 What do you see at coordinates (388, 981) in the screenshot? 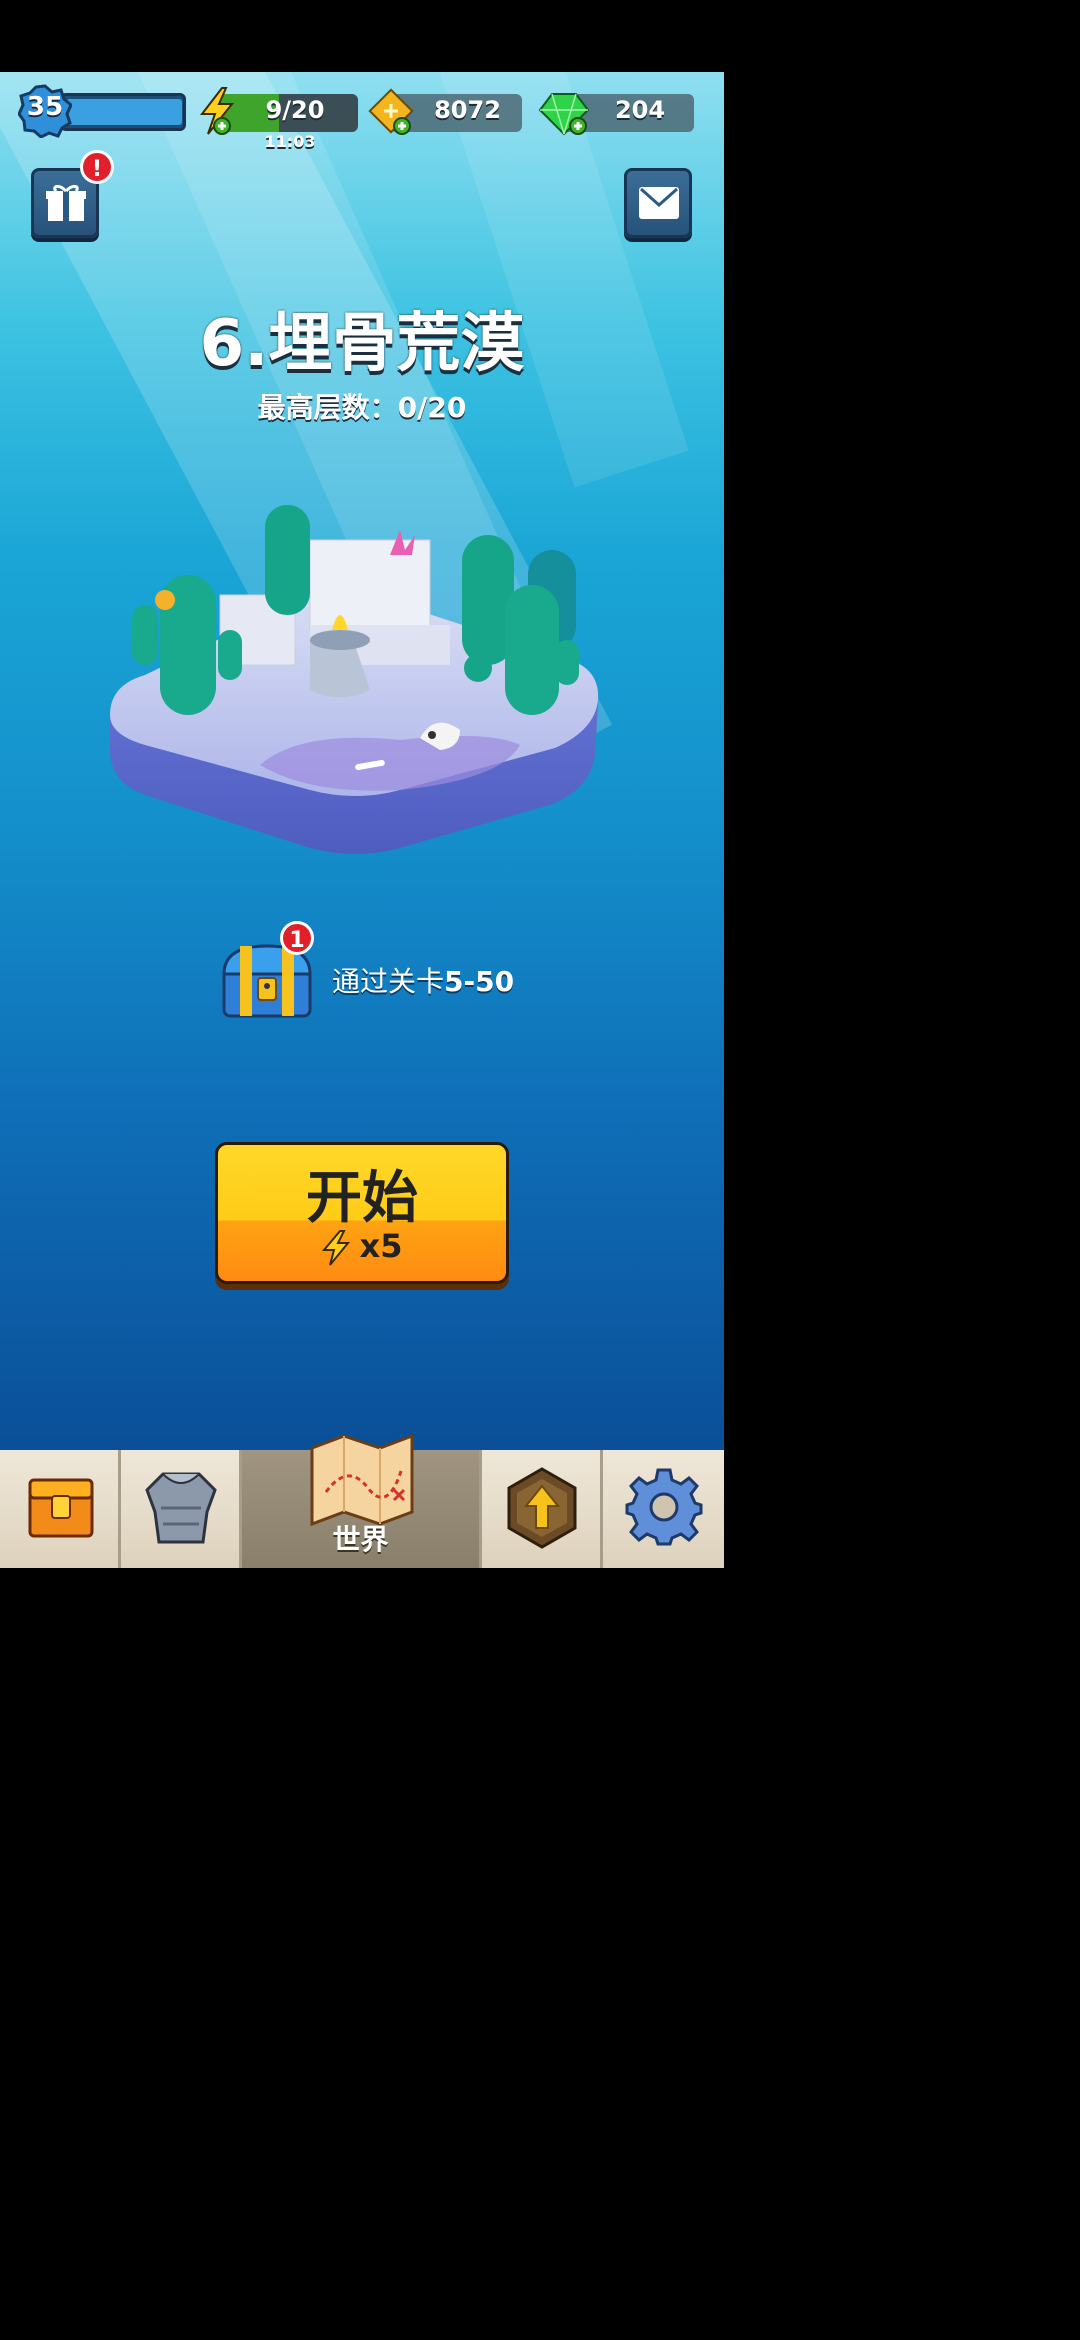
I see `reward-requirement-prefix: 通过关卡` at bounding box center [388, 981].